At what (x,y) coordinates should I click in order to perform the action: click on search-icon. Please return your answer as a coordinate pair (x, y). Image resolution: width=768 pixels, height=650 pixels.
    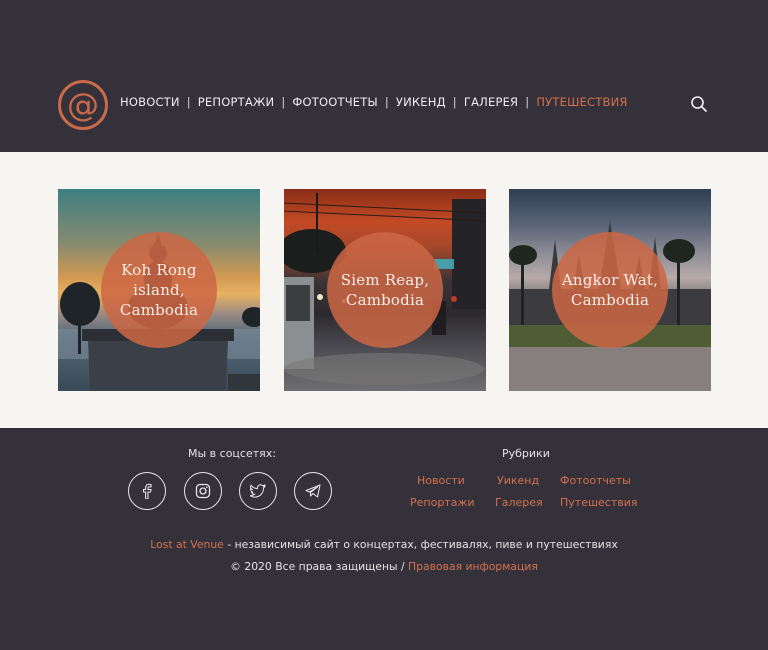
    Looking at the image, I should click on (699, 104).